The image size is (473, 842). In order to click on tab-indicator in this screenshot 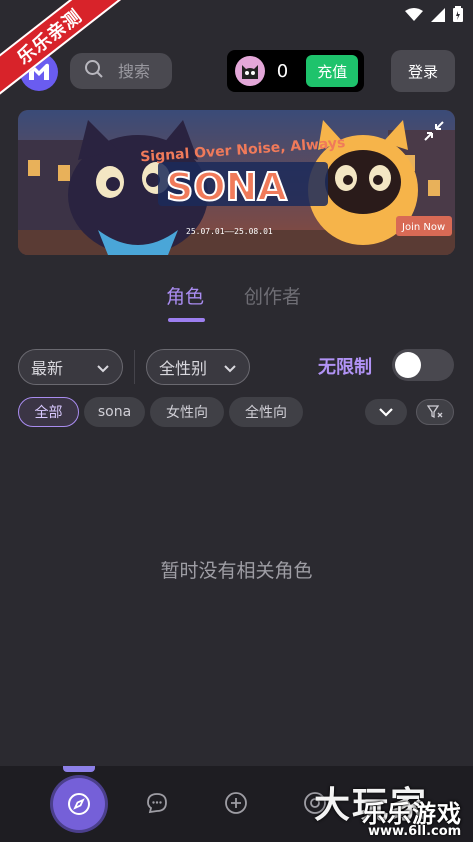, I will do `click(186, 320)`.